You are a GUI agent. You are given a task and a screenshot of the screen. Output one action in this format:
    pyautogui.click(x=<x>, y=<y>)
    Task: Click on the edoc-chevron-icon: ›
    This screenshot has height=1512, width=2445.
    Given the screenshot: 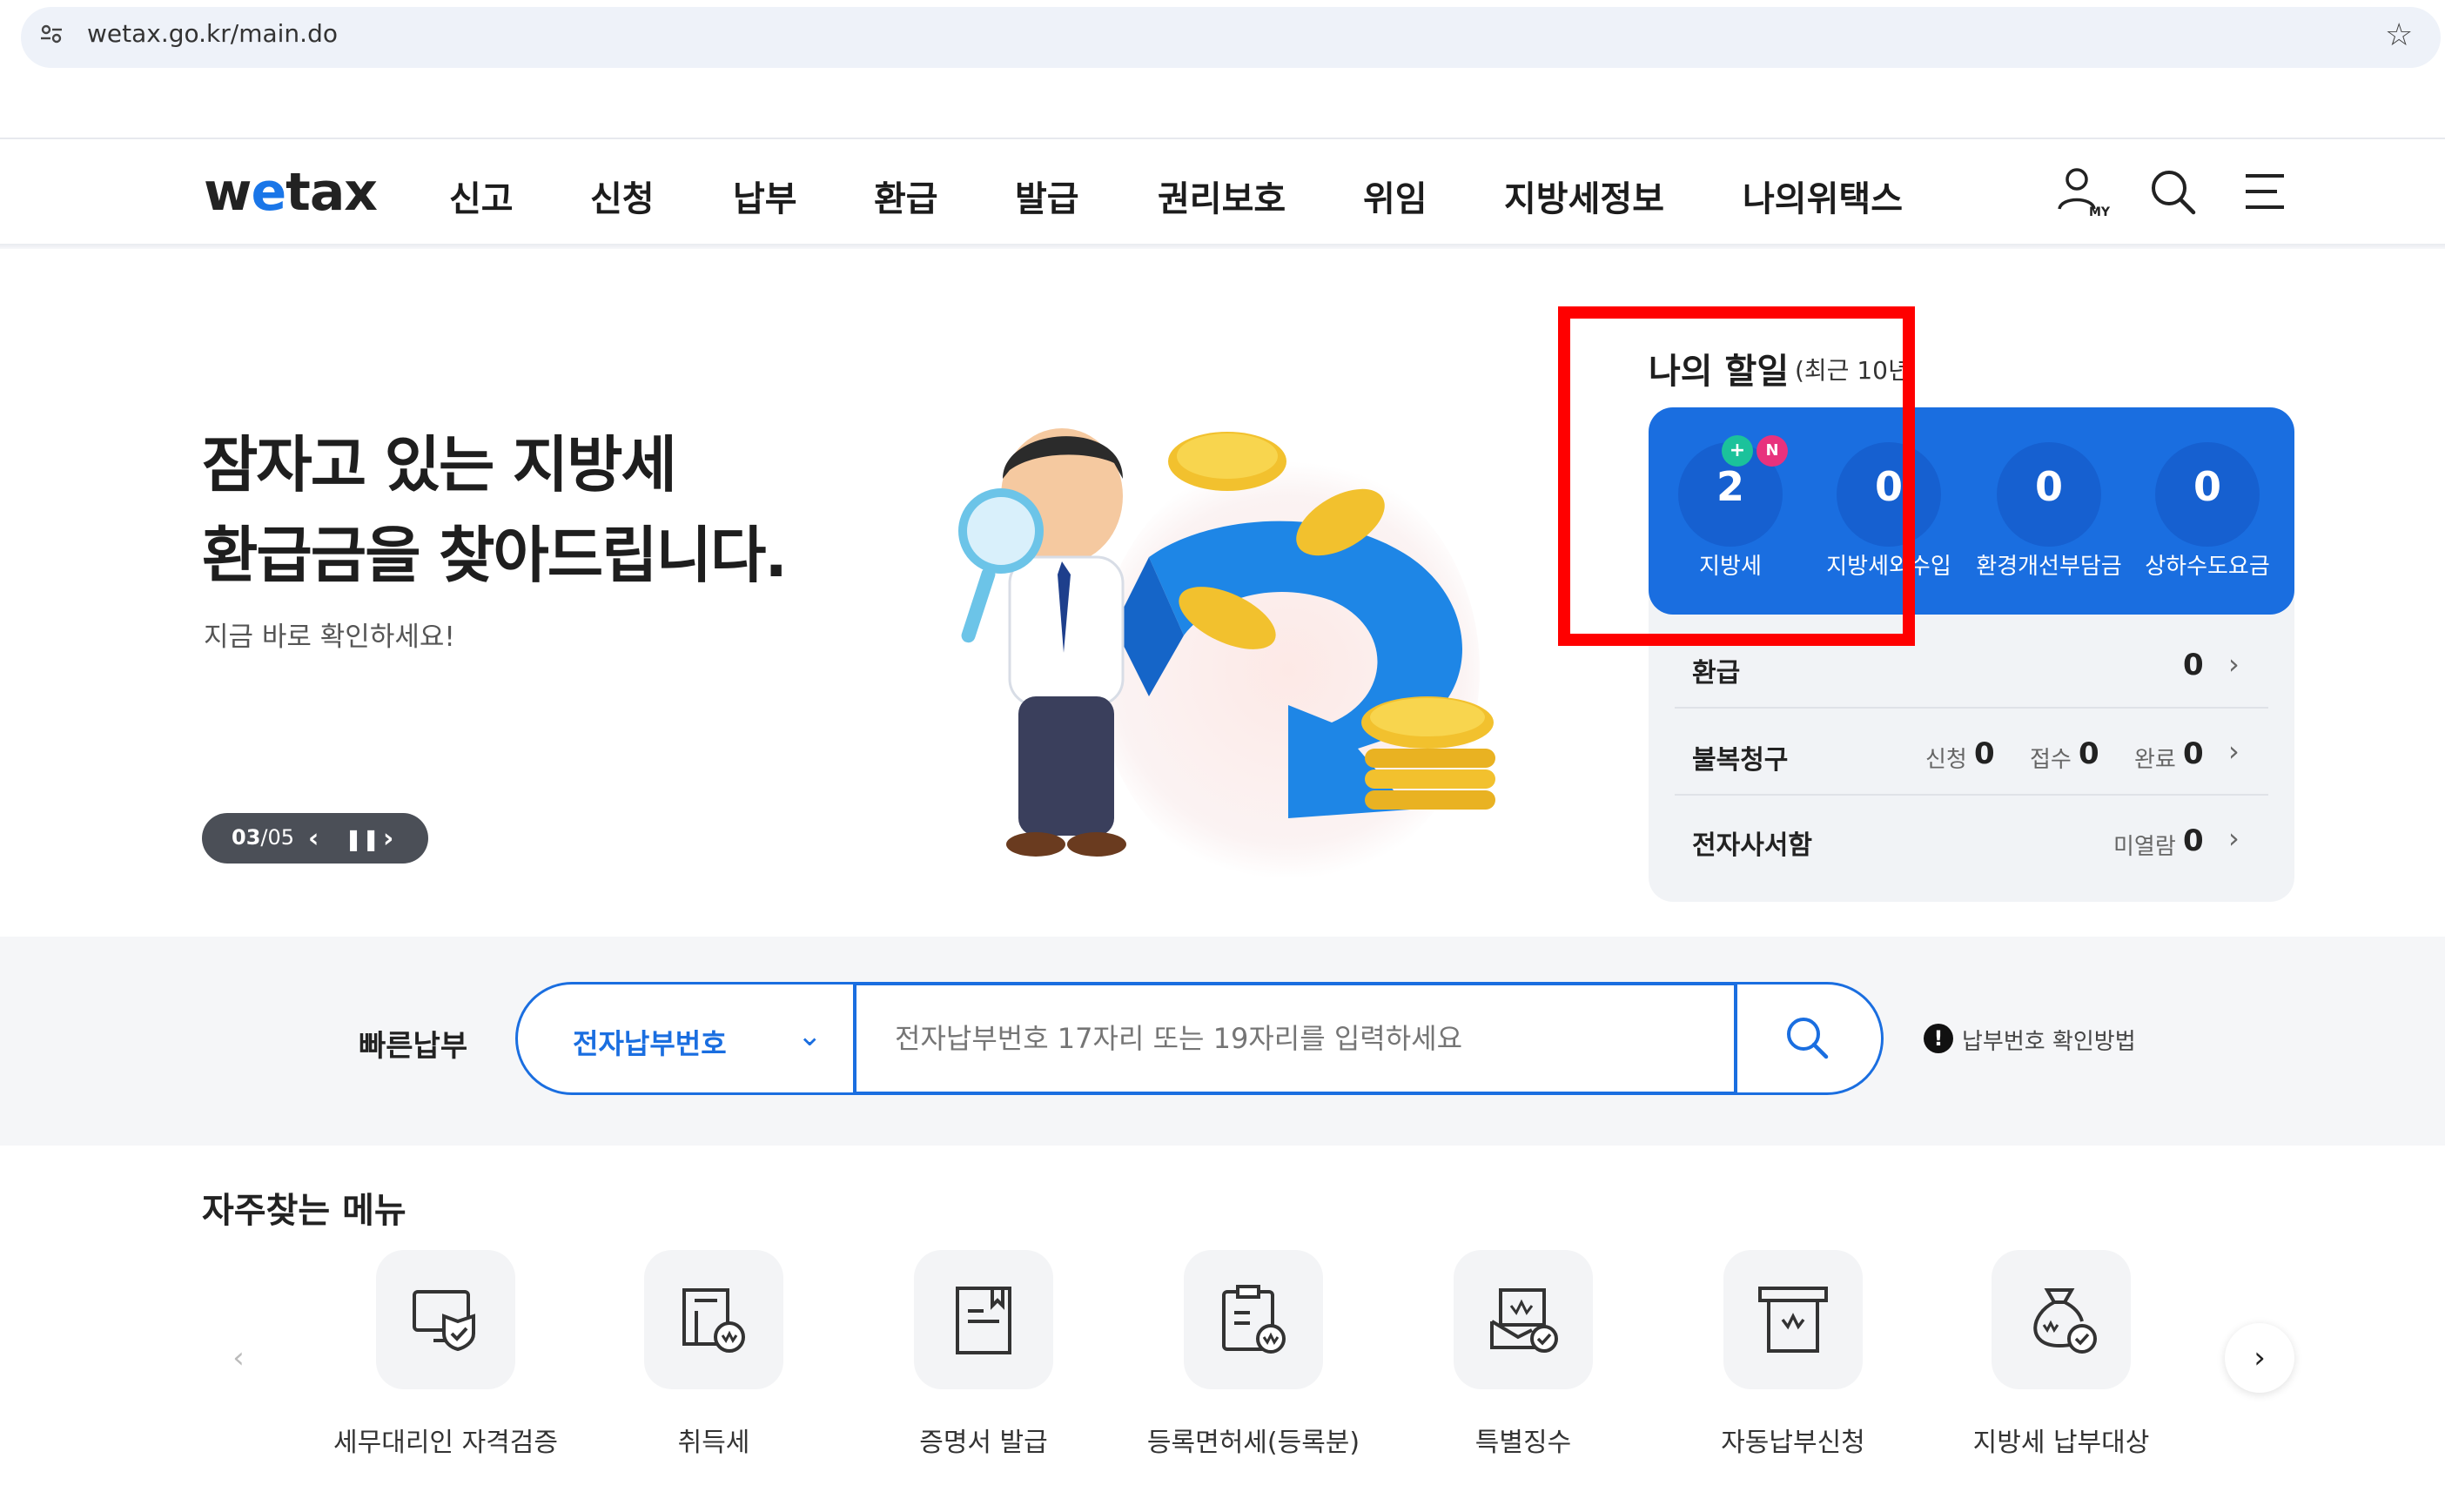 What is the action you would take?
    pyautogui.click(x=2234, y=838)
    